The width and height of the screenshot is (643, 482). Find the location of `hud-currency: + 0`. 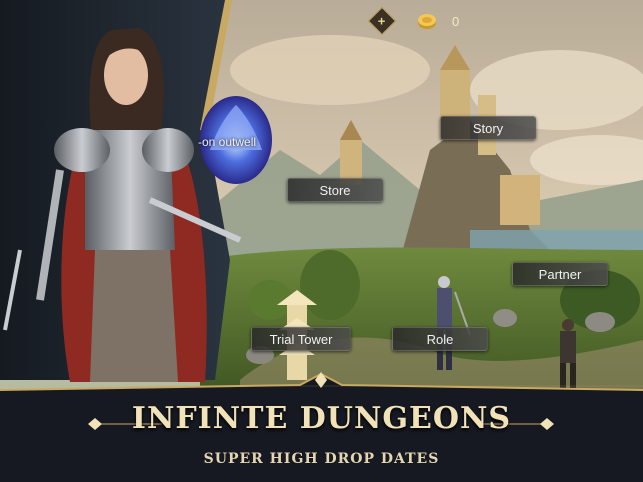

hud-currency: + 0 is located at coordinates (413, 21).